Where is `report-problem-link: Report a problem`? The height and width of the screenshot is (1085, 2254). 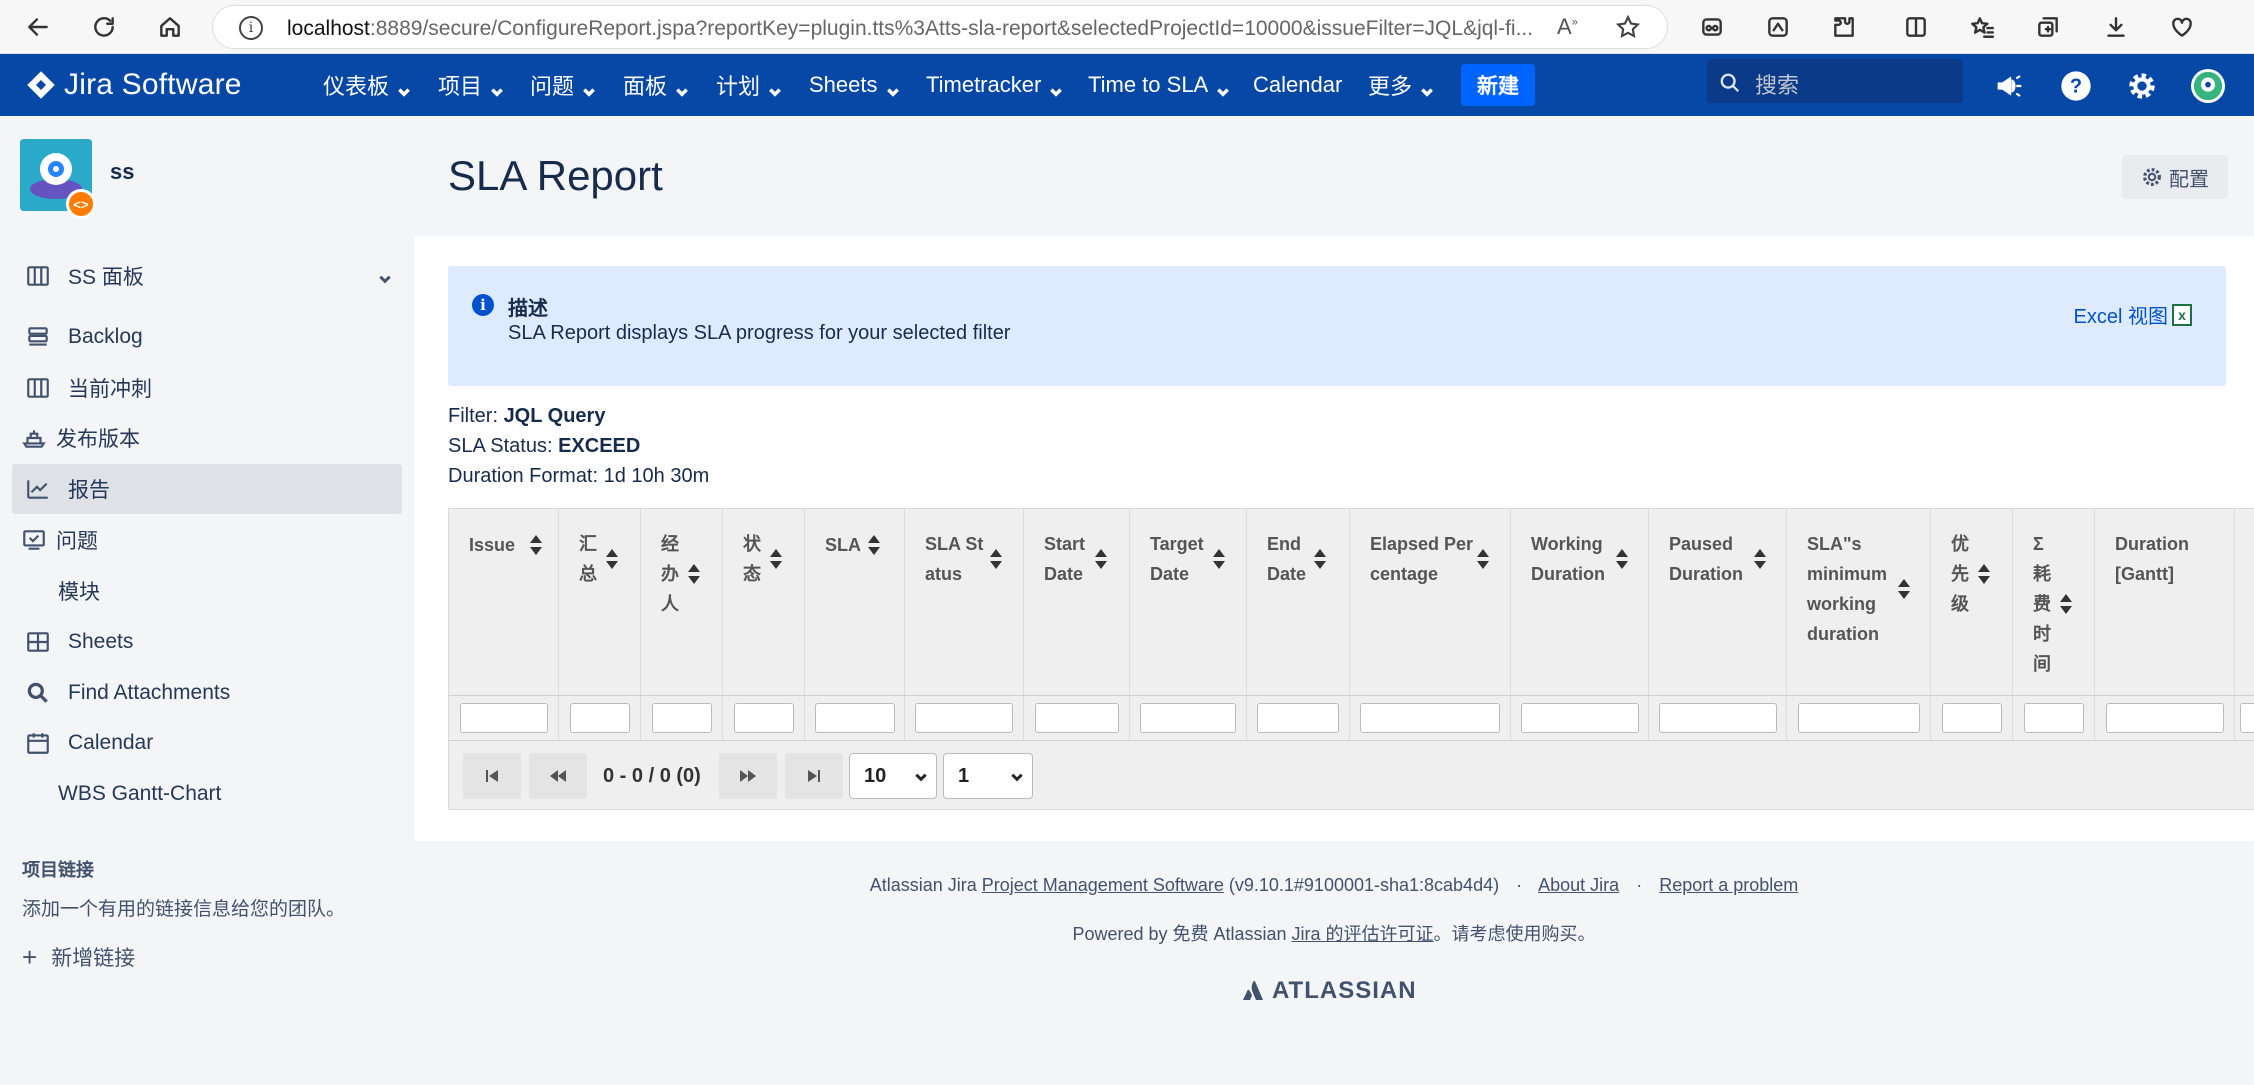
report-problem-link: Report a problem is located at coordinates (1728, 885).